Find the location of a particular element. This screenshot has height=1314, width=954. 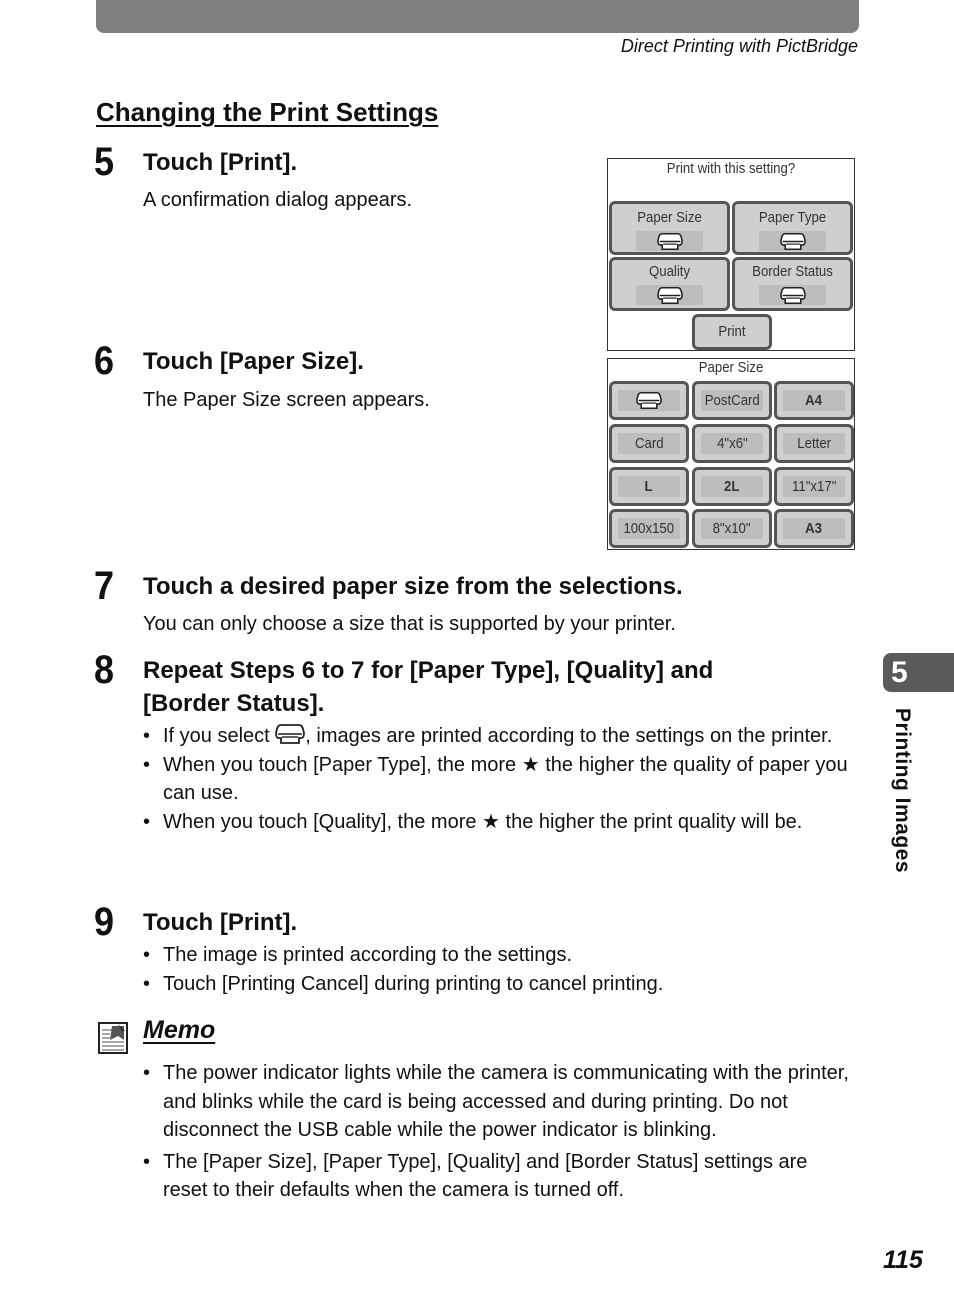

step-number: 8 is located at coordinates (104, 670).